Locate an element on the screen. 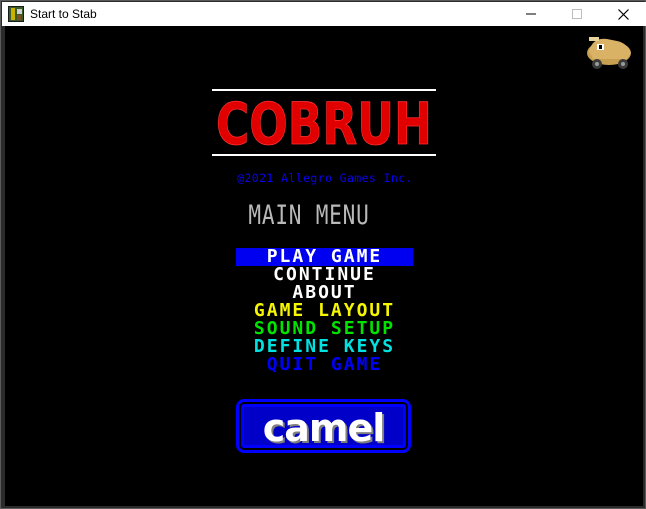 The height and width of the screenshot is (509, 646). title-bar: Start to Stab is located at coordinates (324, 14).